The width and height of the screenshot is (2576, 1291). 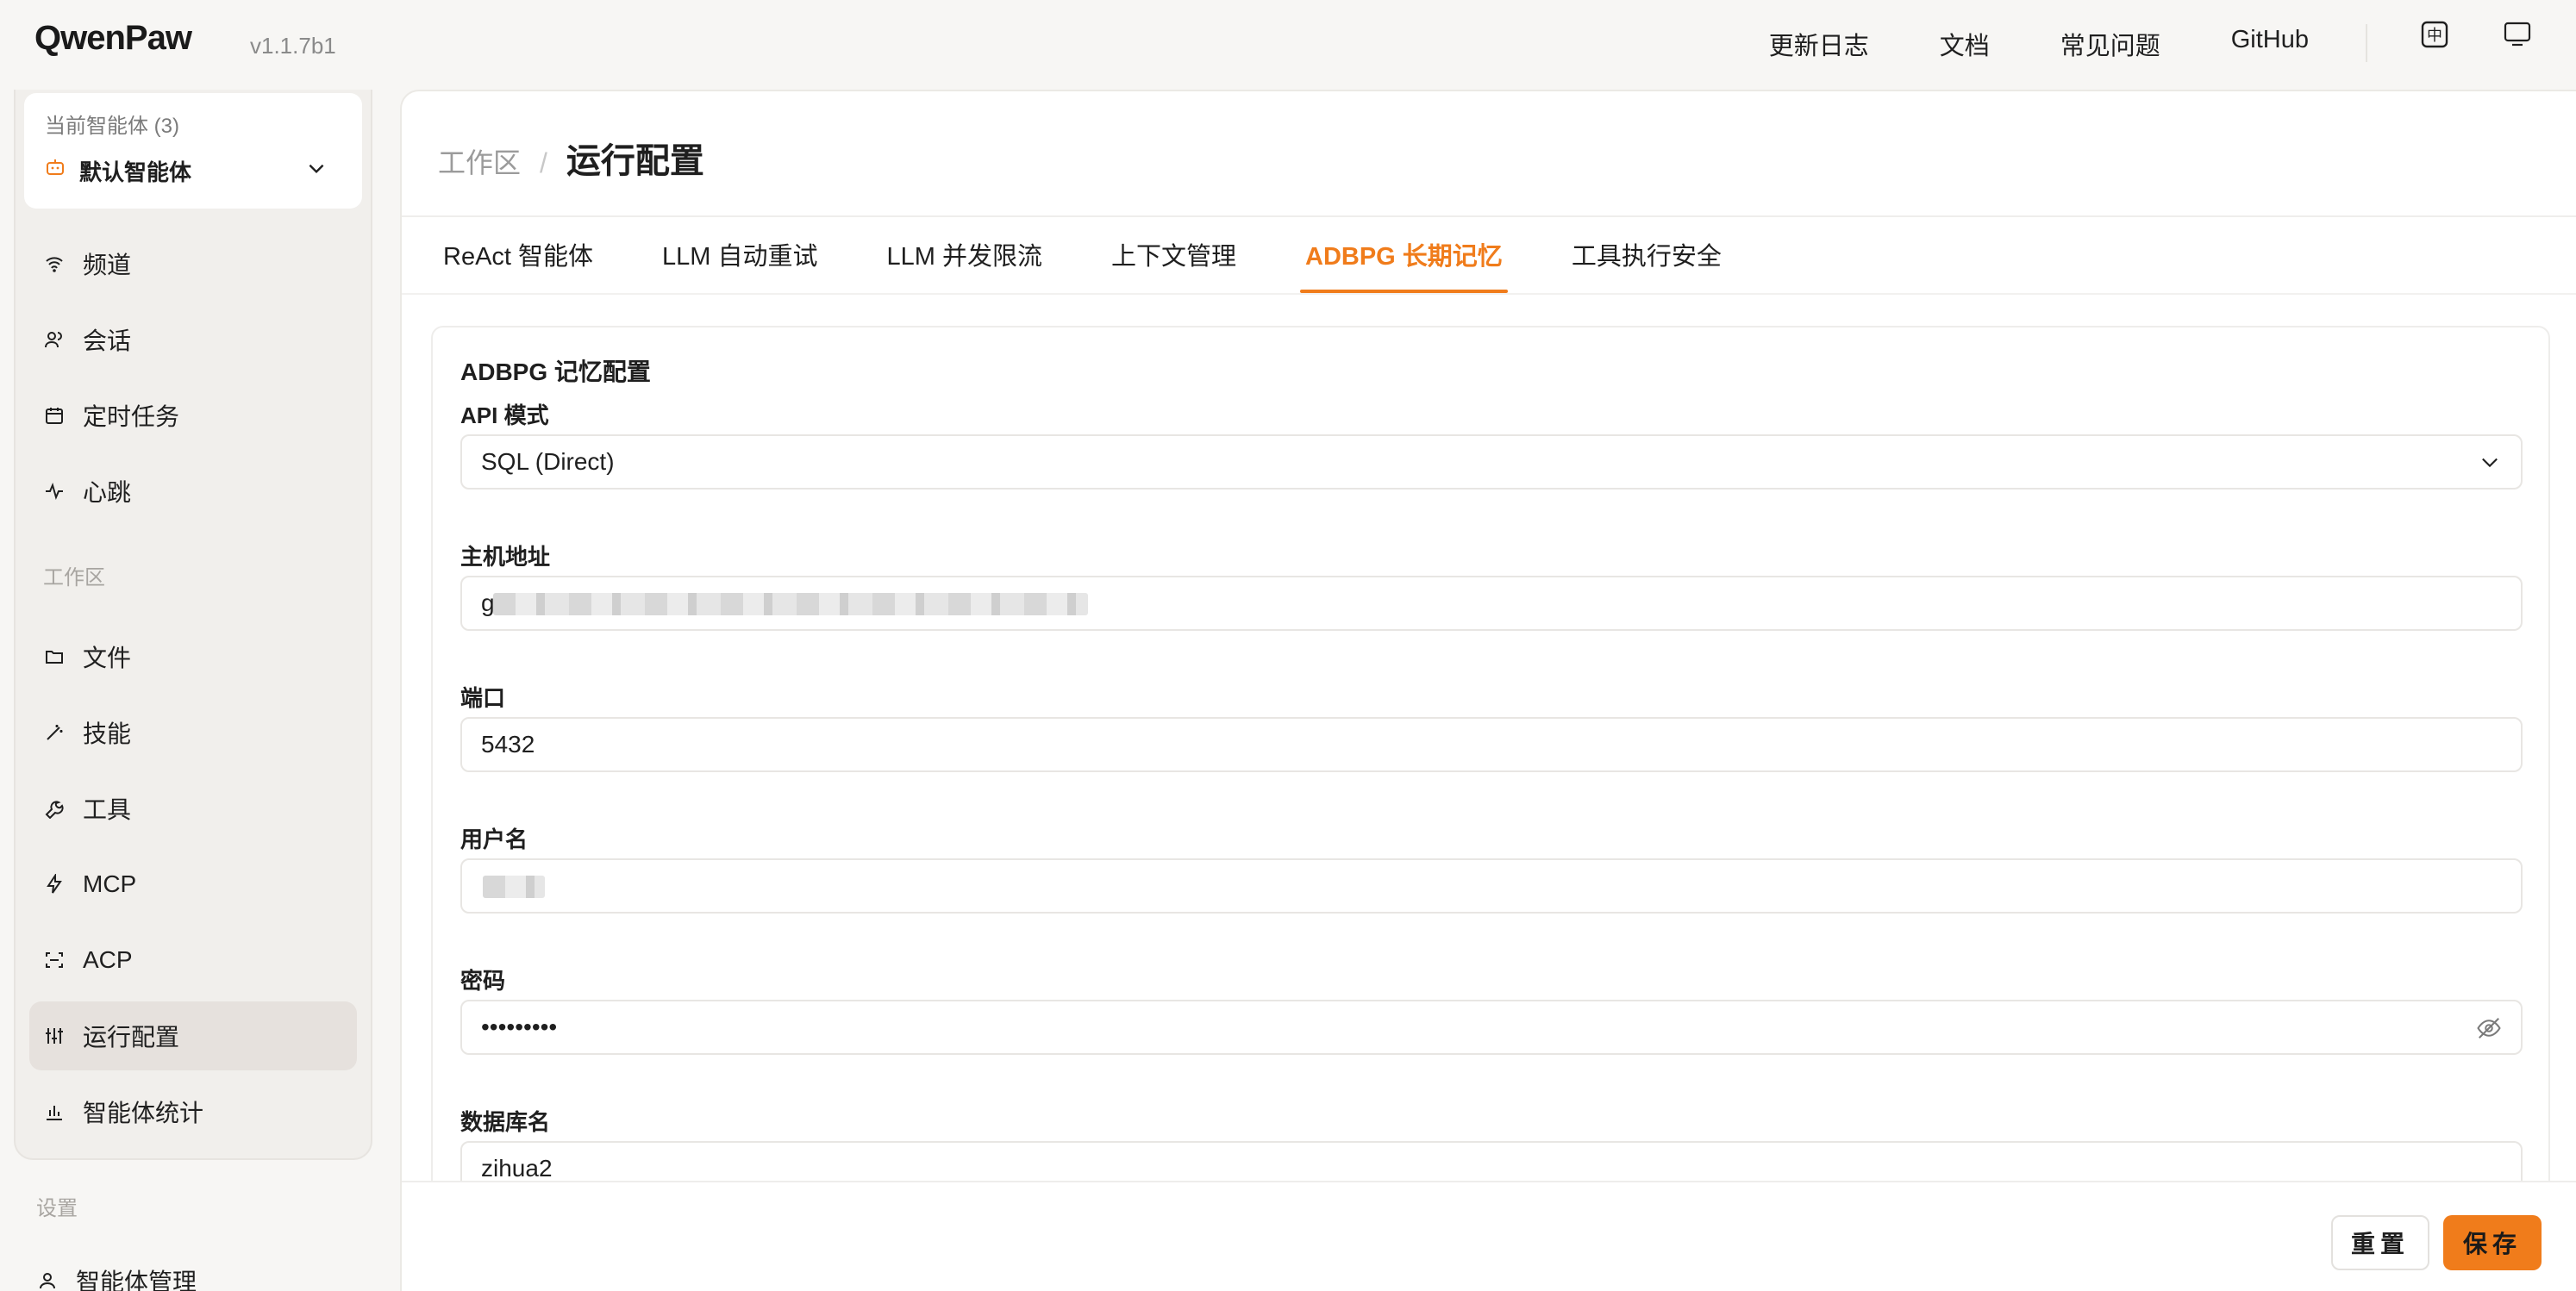 What do you see at coordinates (54, 657) in the screenshot?
I see `folder-icon` at bounding box center [54, 657].